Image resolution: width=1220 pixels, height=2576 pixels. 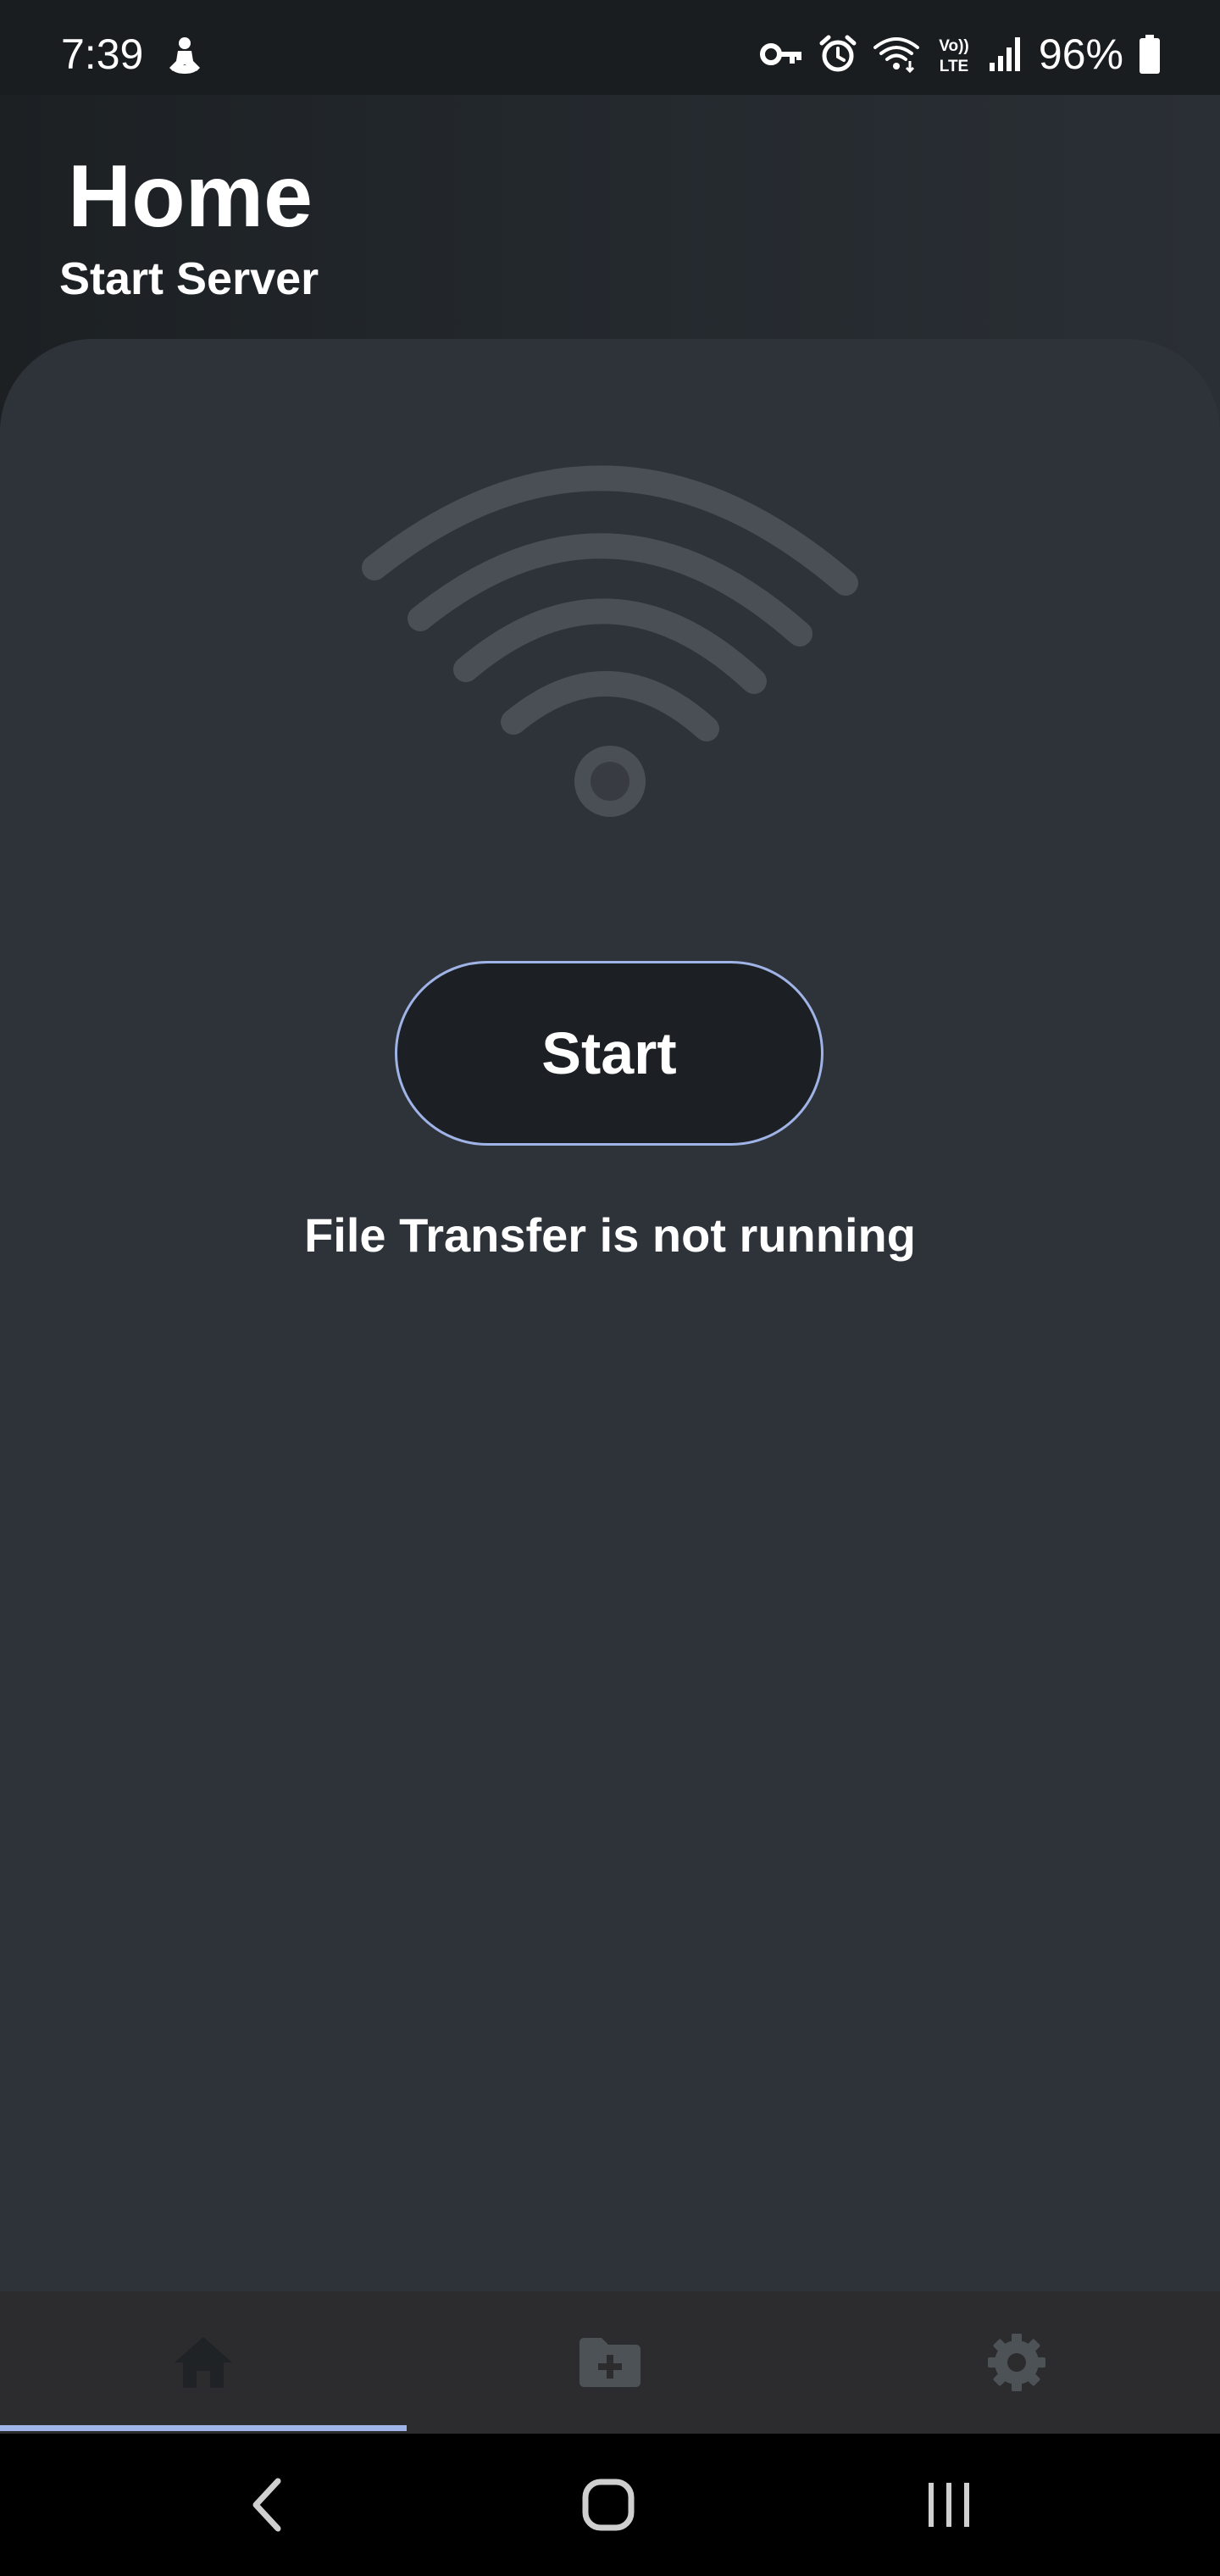 I want to click on system-nav-bar, so click(x=610, y=2505).